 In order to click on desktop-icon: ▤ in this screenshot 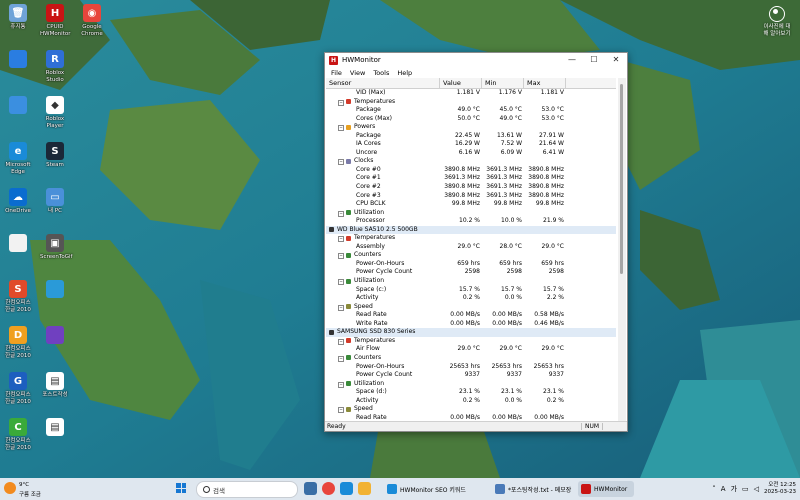, I will do `click(55, 428)`.